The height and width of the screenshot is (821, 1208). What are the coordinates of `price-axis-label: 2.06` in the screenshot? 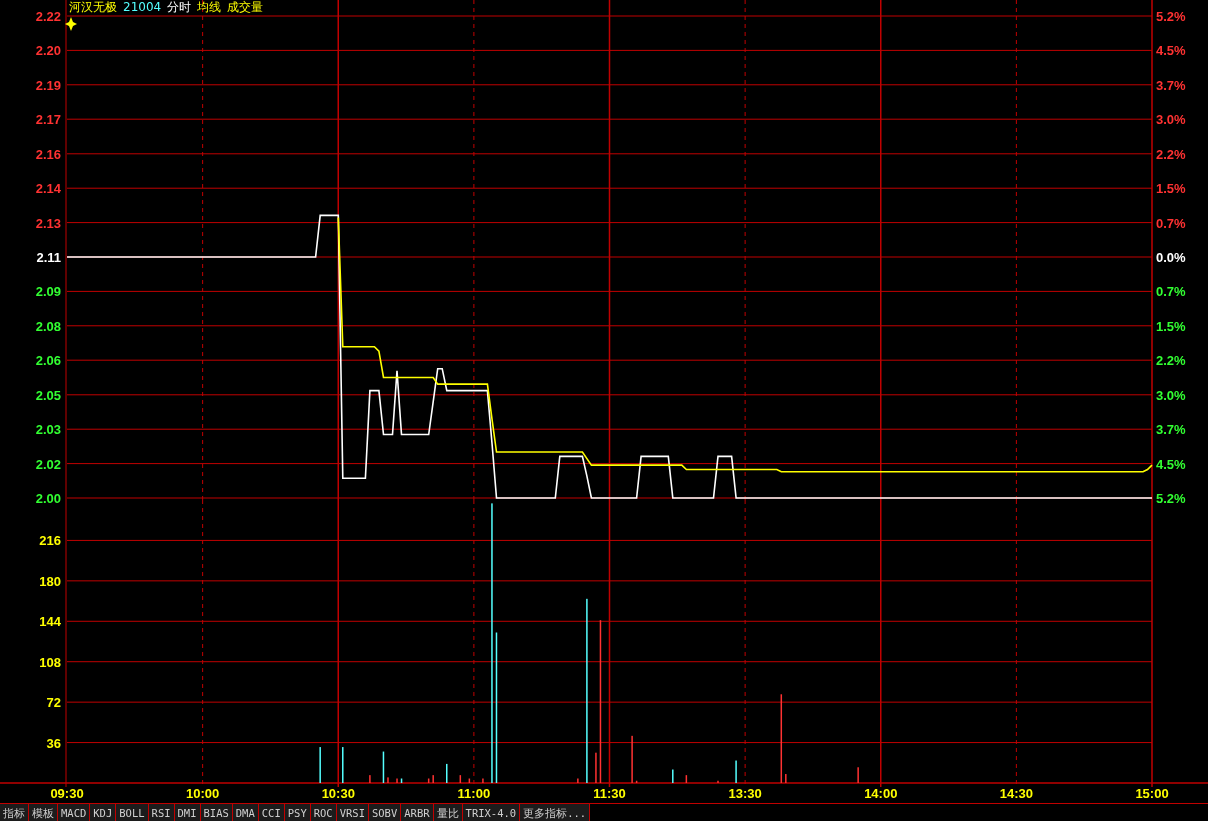 It's located at (48, 361).